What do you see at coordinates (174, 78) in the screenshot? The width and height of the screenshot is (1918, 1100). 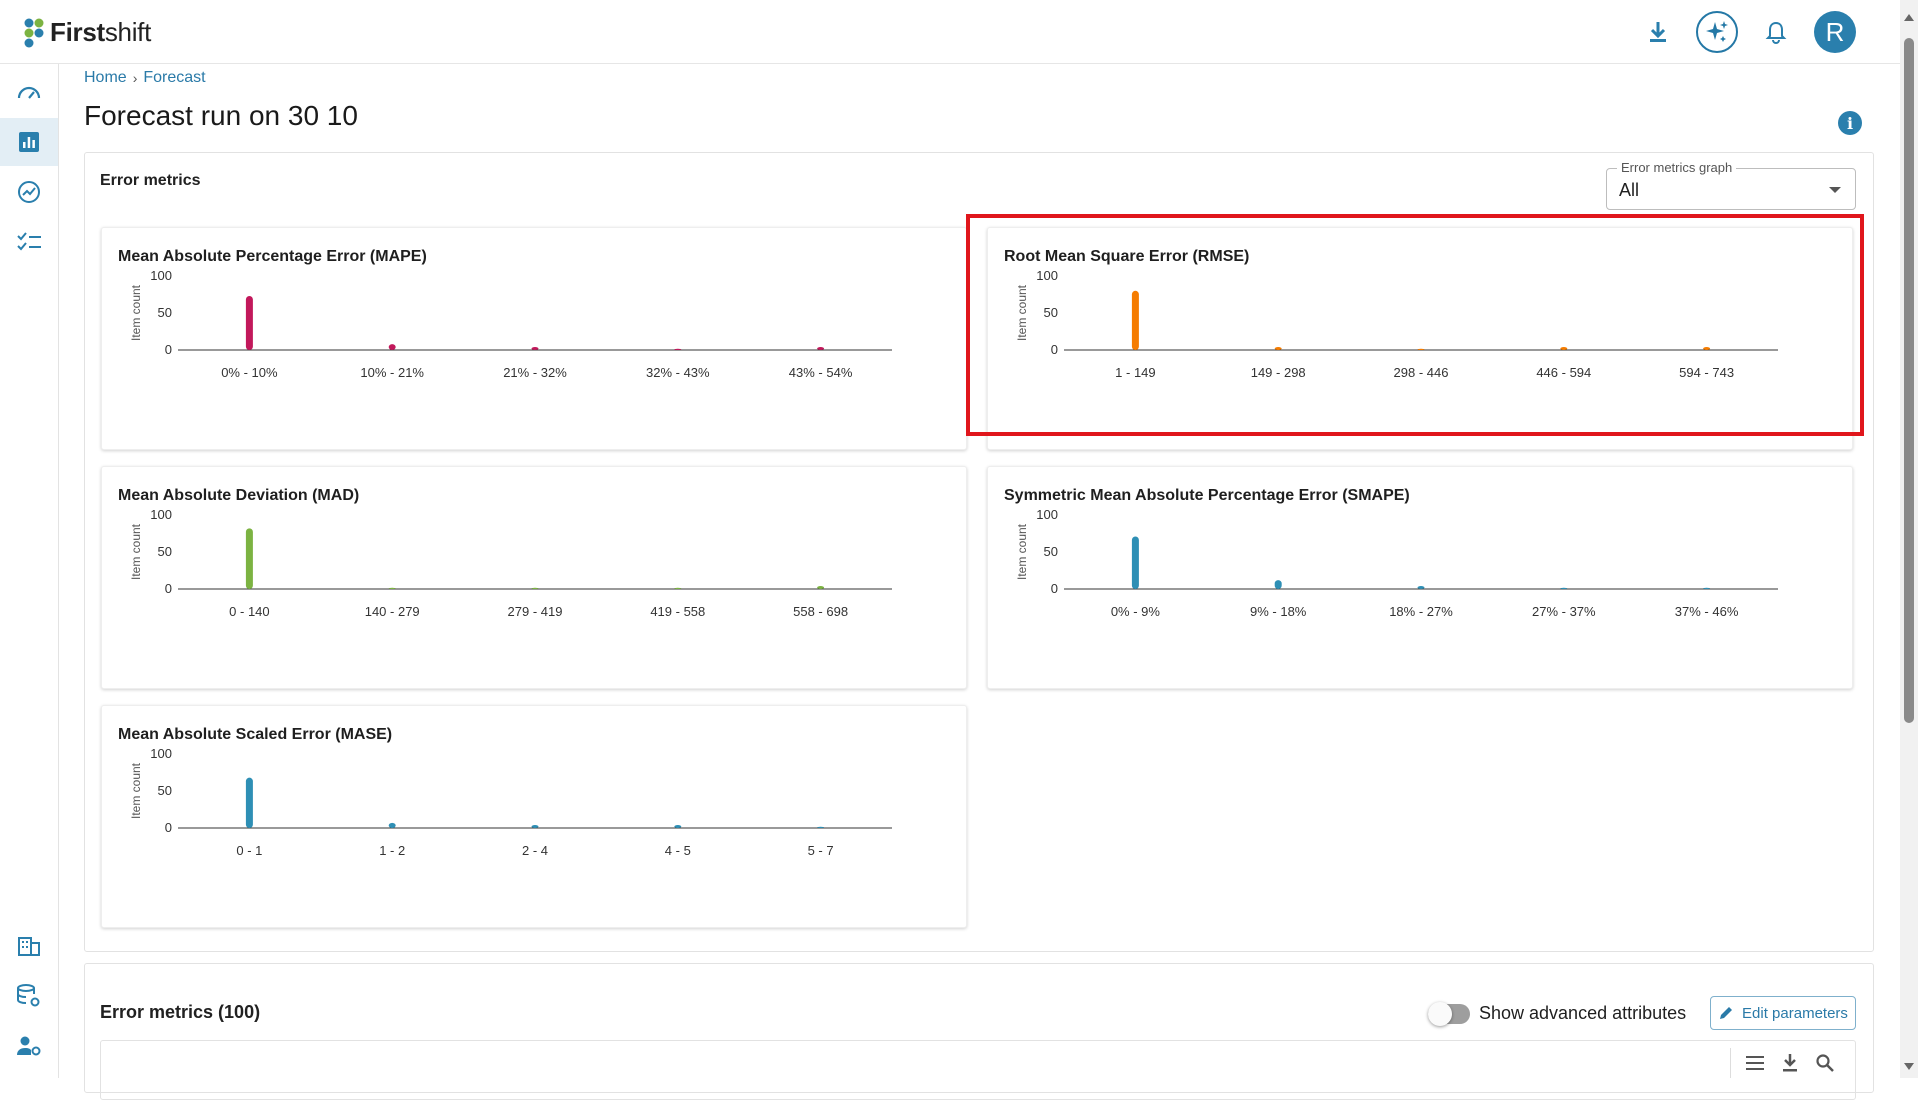 I see `breadcrumb-forecast: Forecast` at bounding box center [174, 78].